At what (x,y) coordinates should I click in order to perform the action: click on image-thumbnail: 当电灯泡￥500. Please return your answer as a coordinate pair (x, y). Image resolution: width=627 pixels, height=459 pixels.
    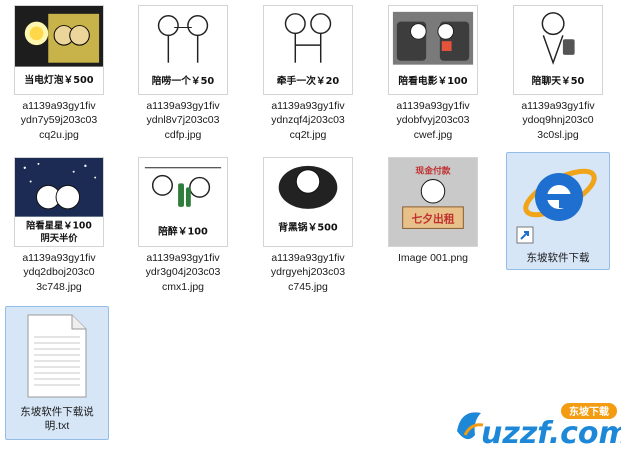
    Looking at the image, I should click on (59, 50).